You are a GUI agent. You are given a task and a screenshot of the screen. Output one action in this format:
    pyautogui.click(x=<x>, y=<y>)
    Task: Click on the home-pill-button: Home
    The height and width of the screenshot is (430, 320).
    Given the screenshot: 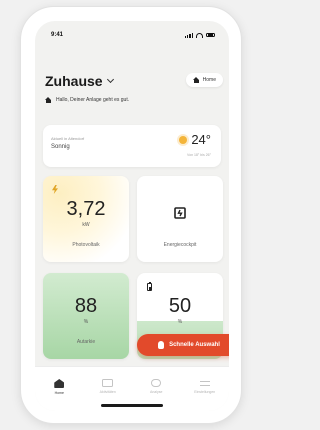 What is the action you would take?
    pyautogui.click(x=204, y=80)
    